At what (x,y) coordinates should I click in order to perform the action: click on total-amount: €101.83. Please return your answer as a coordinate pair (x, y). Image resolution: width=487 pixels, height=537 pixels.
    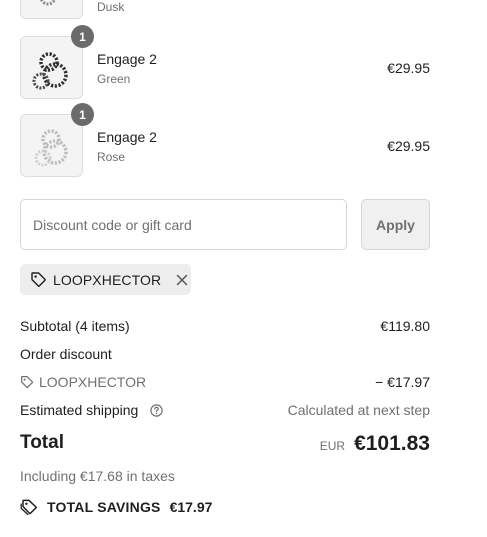
    Looking at the image, I should click on (392, 443).